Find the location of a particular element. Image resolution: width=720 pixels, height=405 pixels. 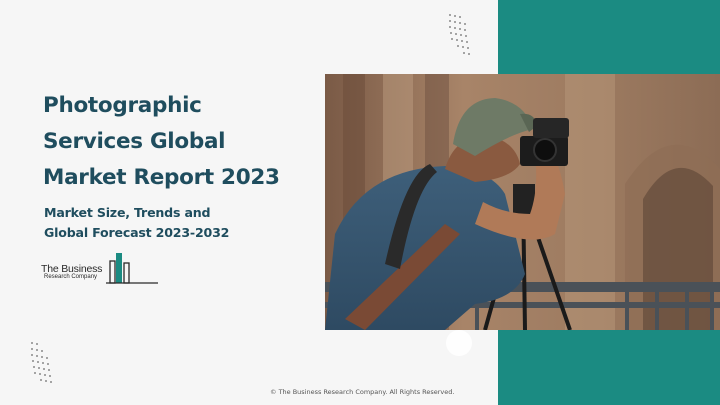

teal-accent-block-top is located at coordinates (609, 37).